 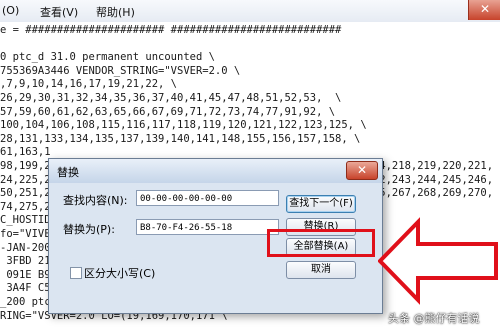 What do you see at coordinates (25, 220) in the screenshot?
I see `text-line: C_HOSTID` at bounding box center [25, 220].